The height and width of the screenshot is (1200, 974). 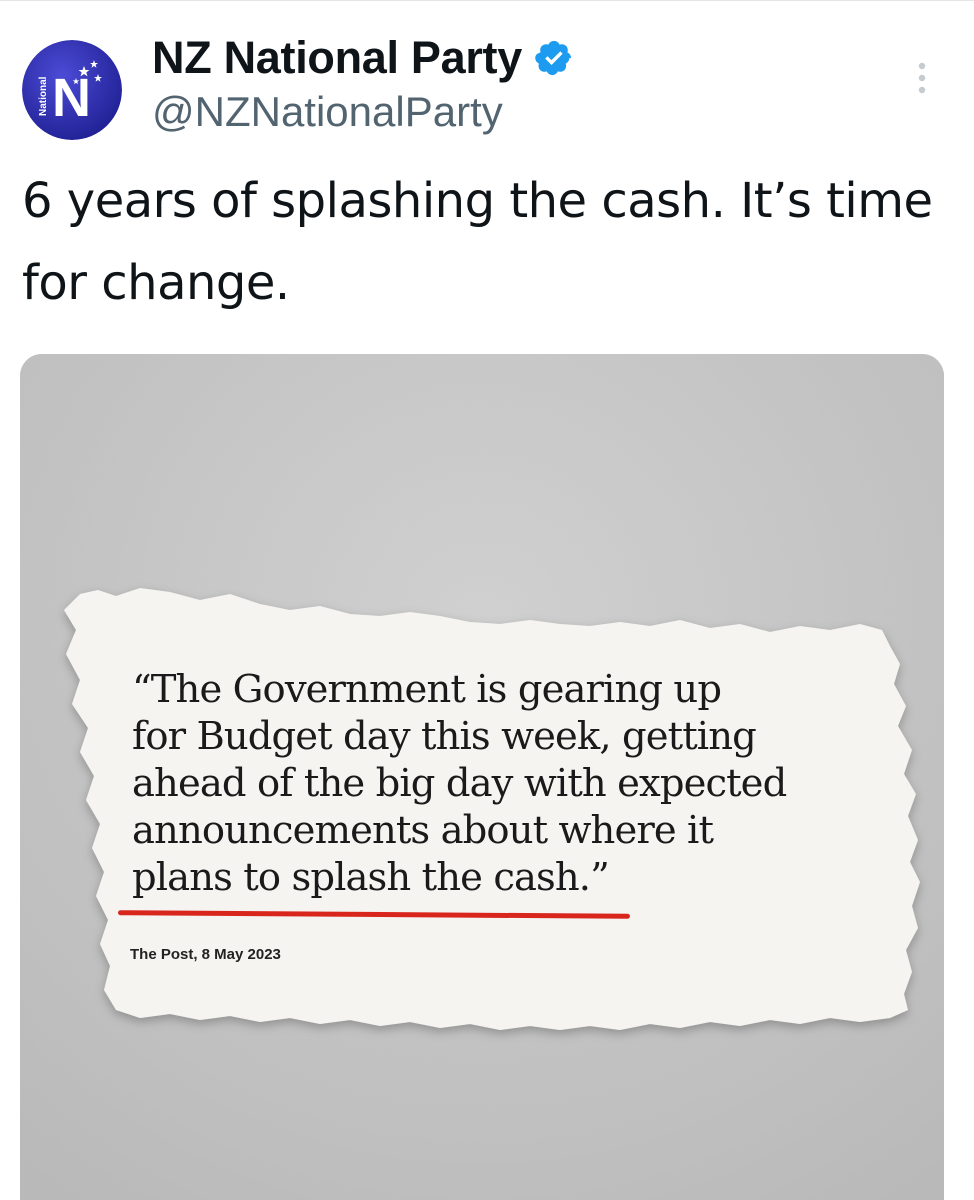 What do you see at coordinates (487, 0) in the screenshot?
I see `divider` at bounding box center [487, 0].